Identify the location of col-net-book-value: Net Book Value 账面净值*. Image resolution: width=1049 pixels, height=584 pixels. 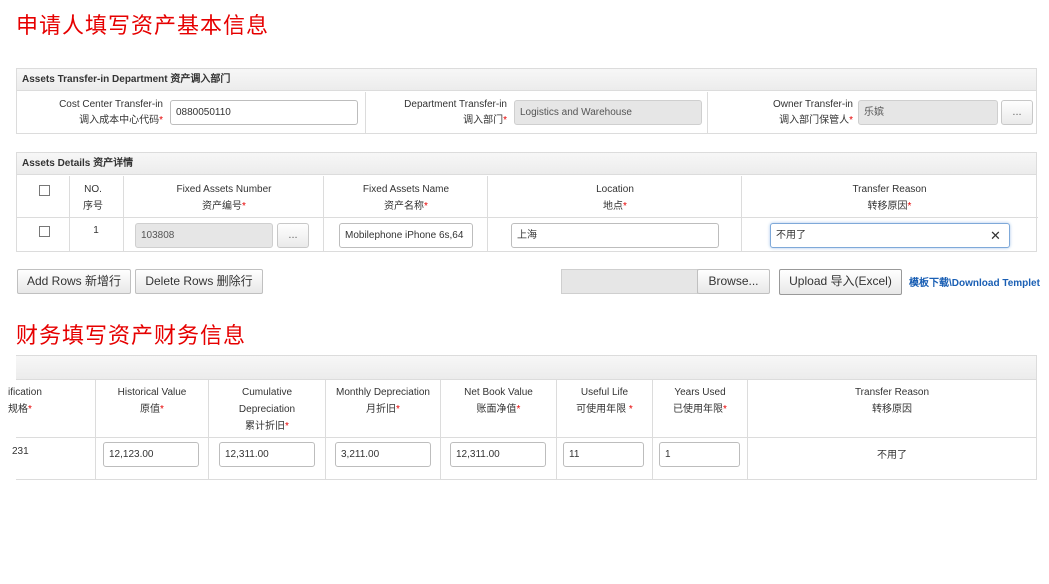
(498, 401).